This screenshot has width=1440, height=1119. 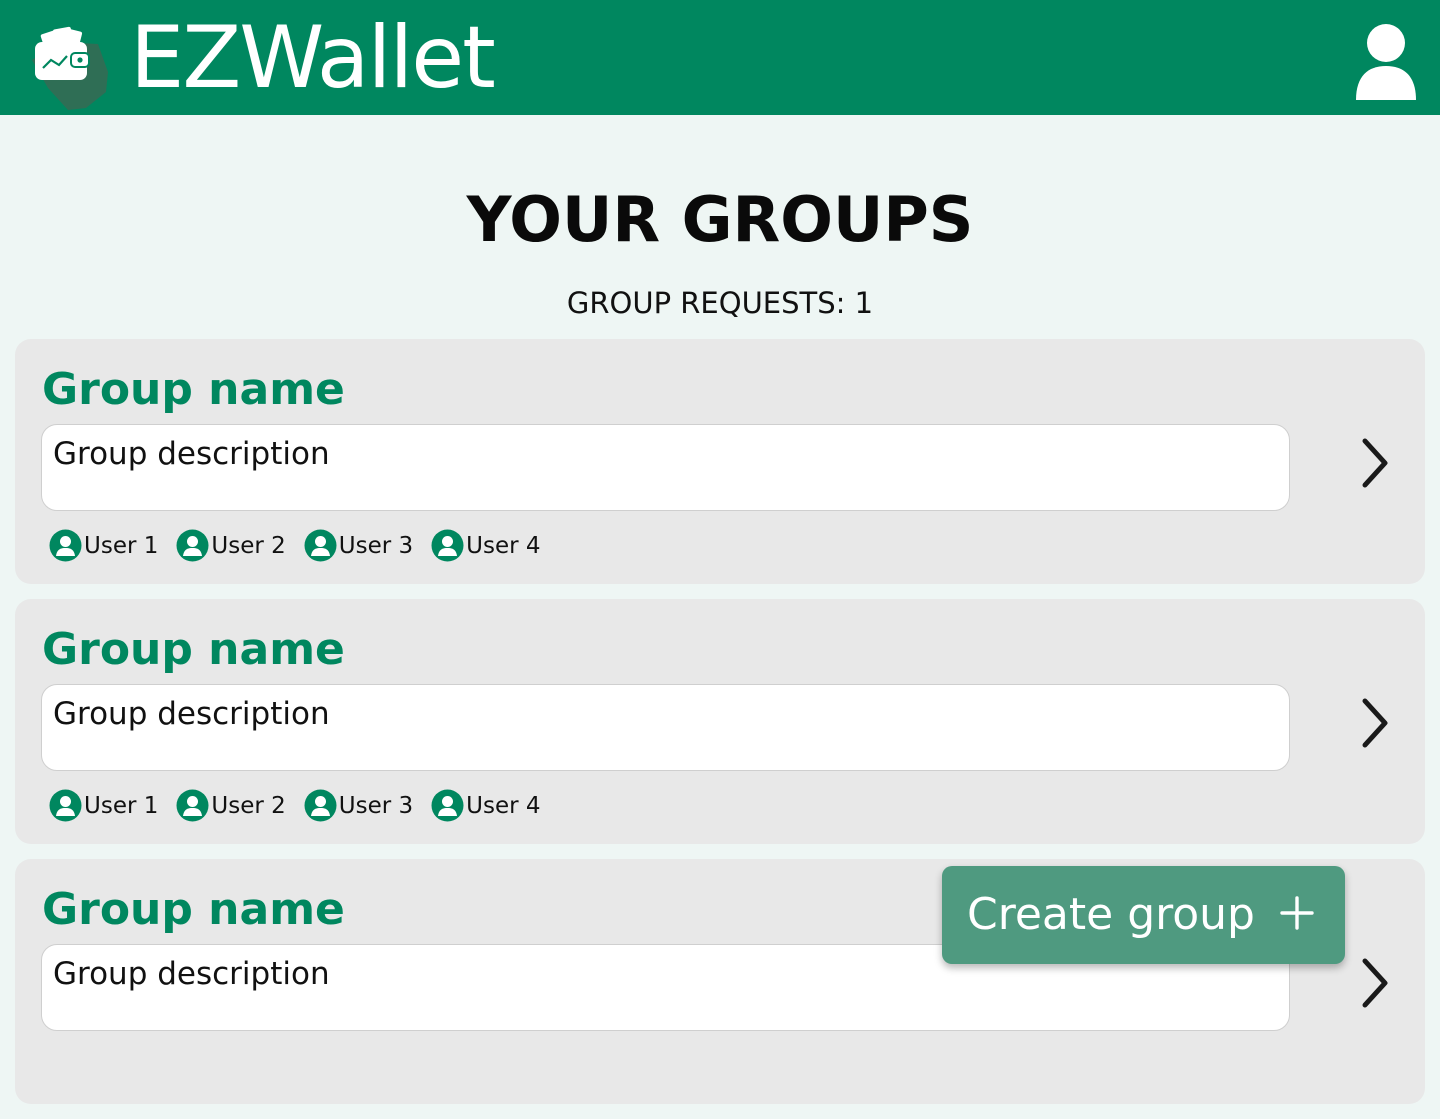 I want to click on group-requests-link: GROUP REQUESTS: 1, so click(x=720, y=303).